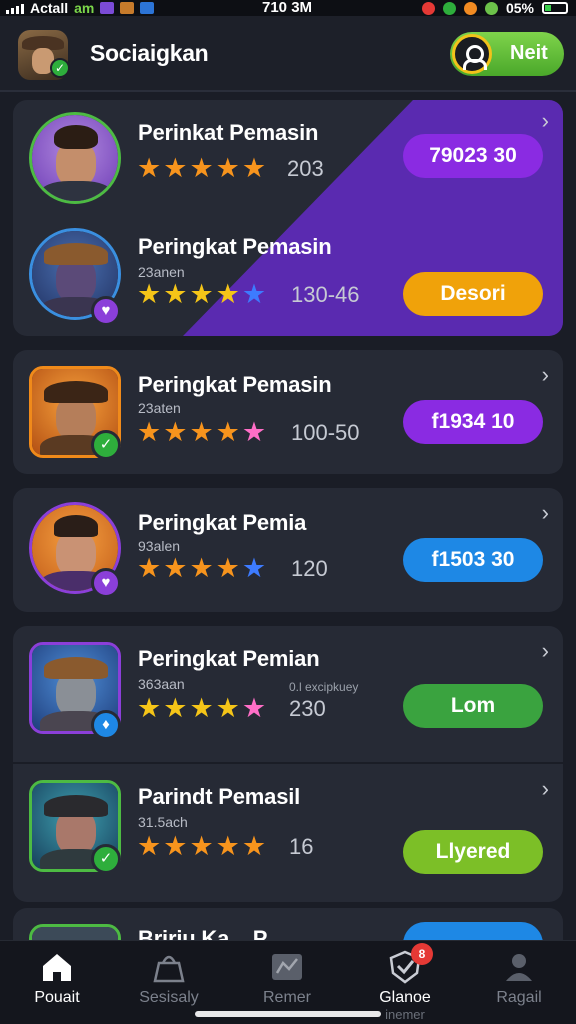 This screenshot has width=576, height=1024. Describe the element at coordinates (470, 8) in the screenshot. I see `gear-icon` at that location.